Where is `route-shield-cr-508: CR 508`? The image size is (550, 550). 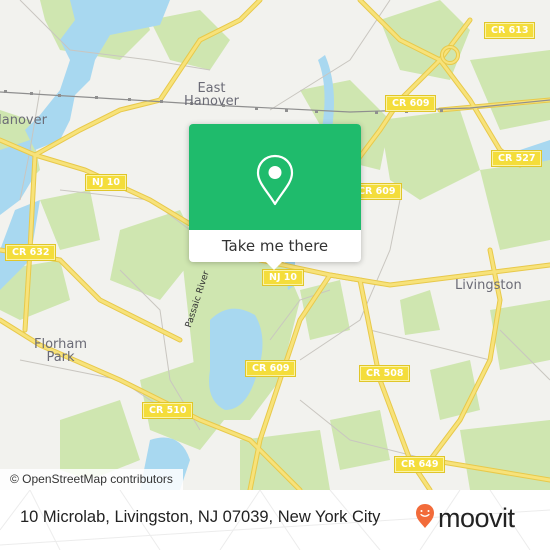
route-shield-cr-508: CR 508 is located at coordinates (384, 373).